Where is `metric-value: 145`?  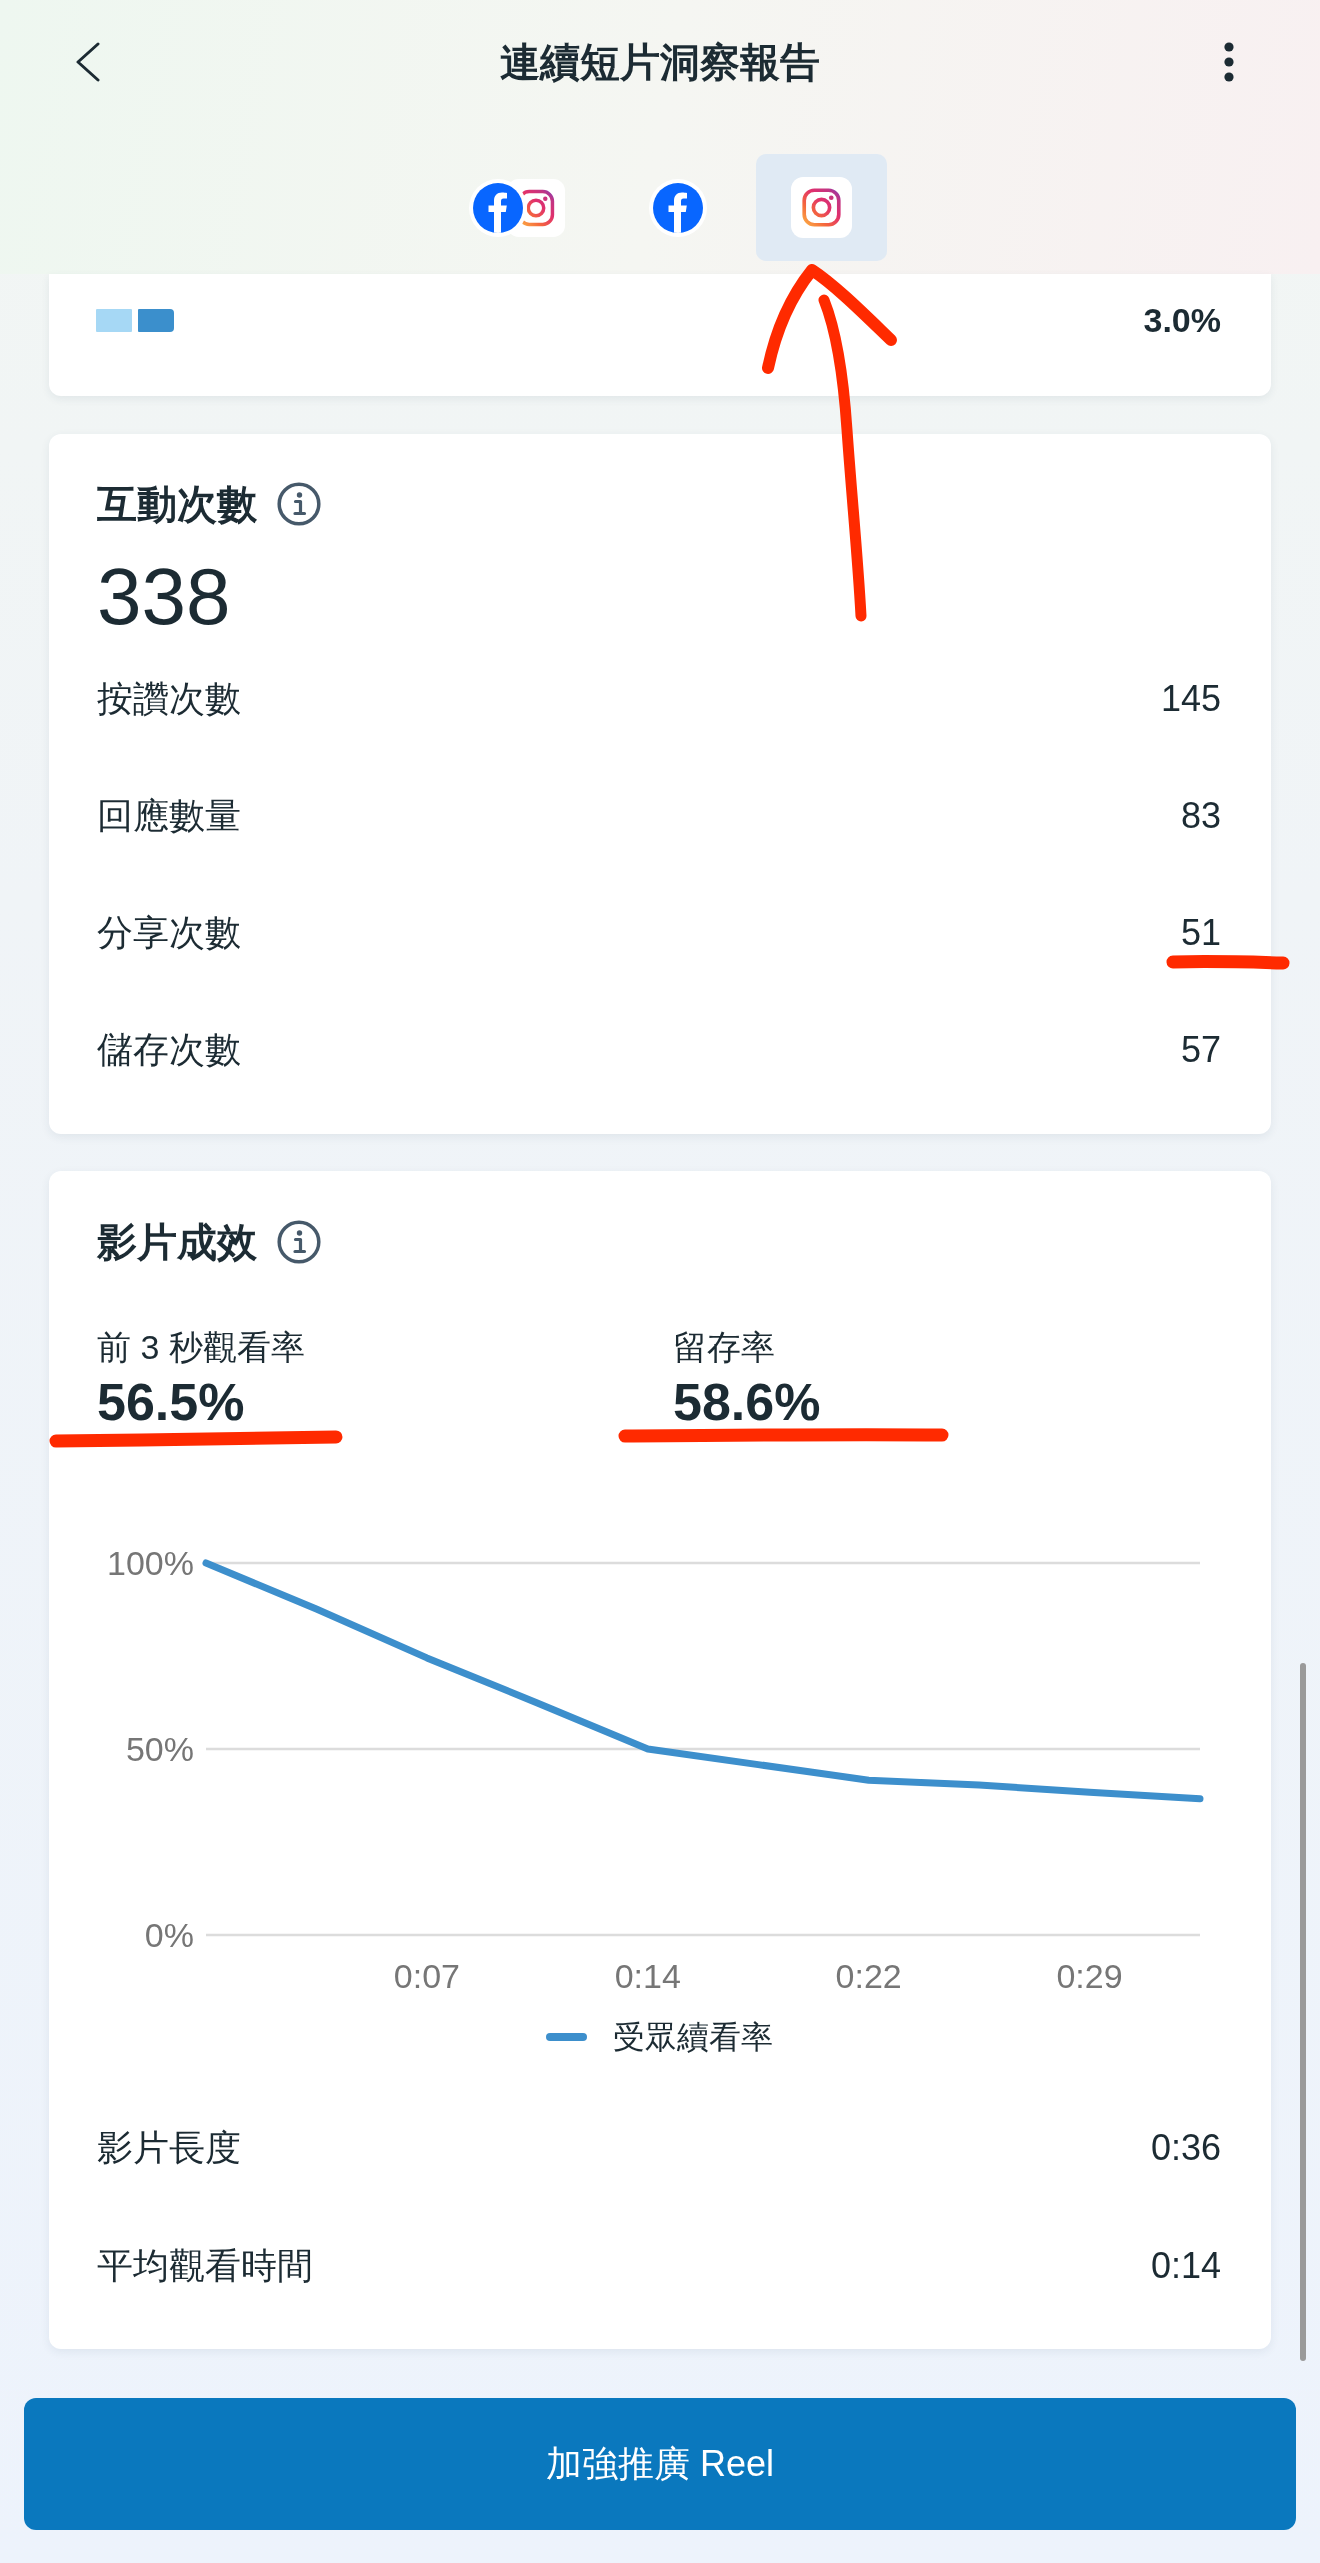
metric-value: 145 is located at coordinates (1190, 698).